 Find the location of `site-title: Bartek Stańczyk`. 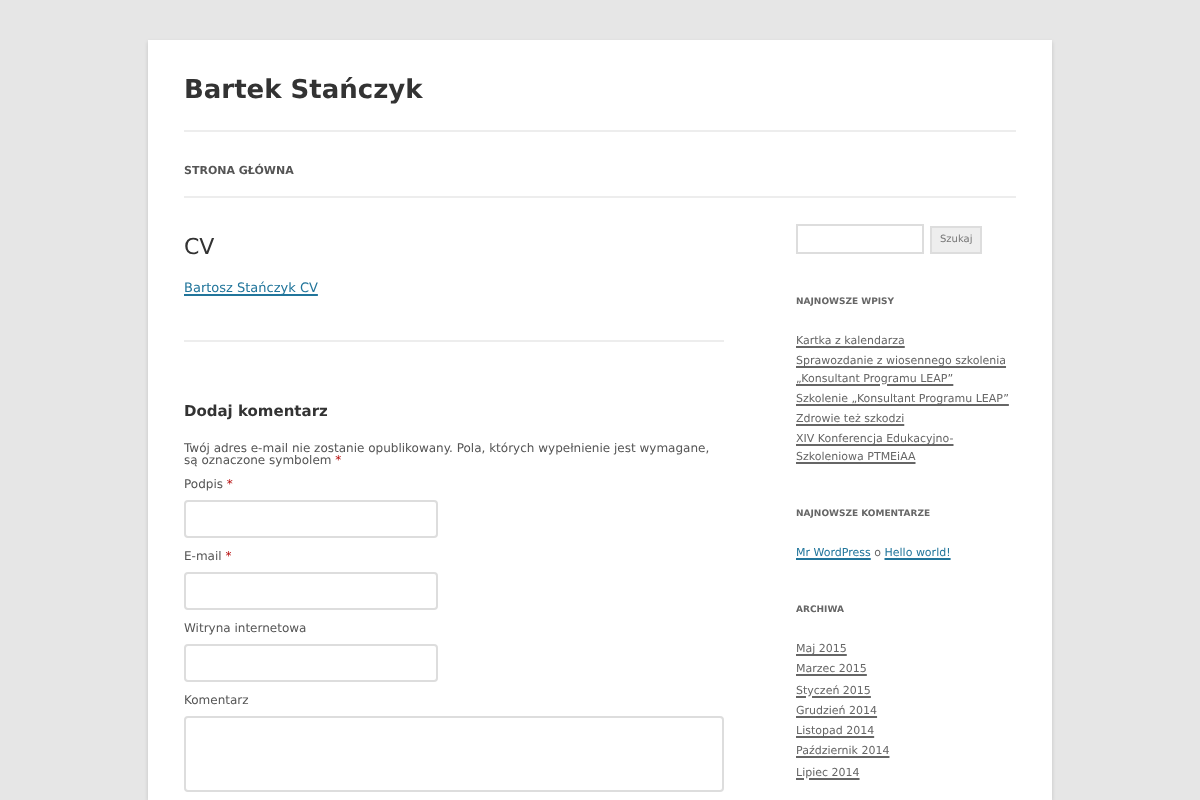

site-title: Bartek Stańczyk is located at coordinates (303, 91).